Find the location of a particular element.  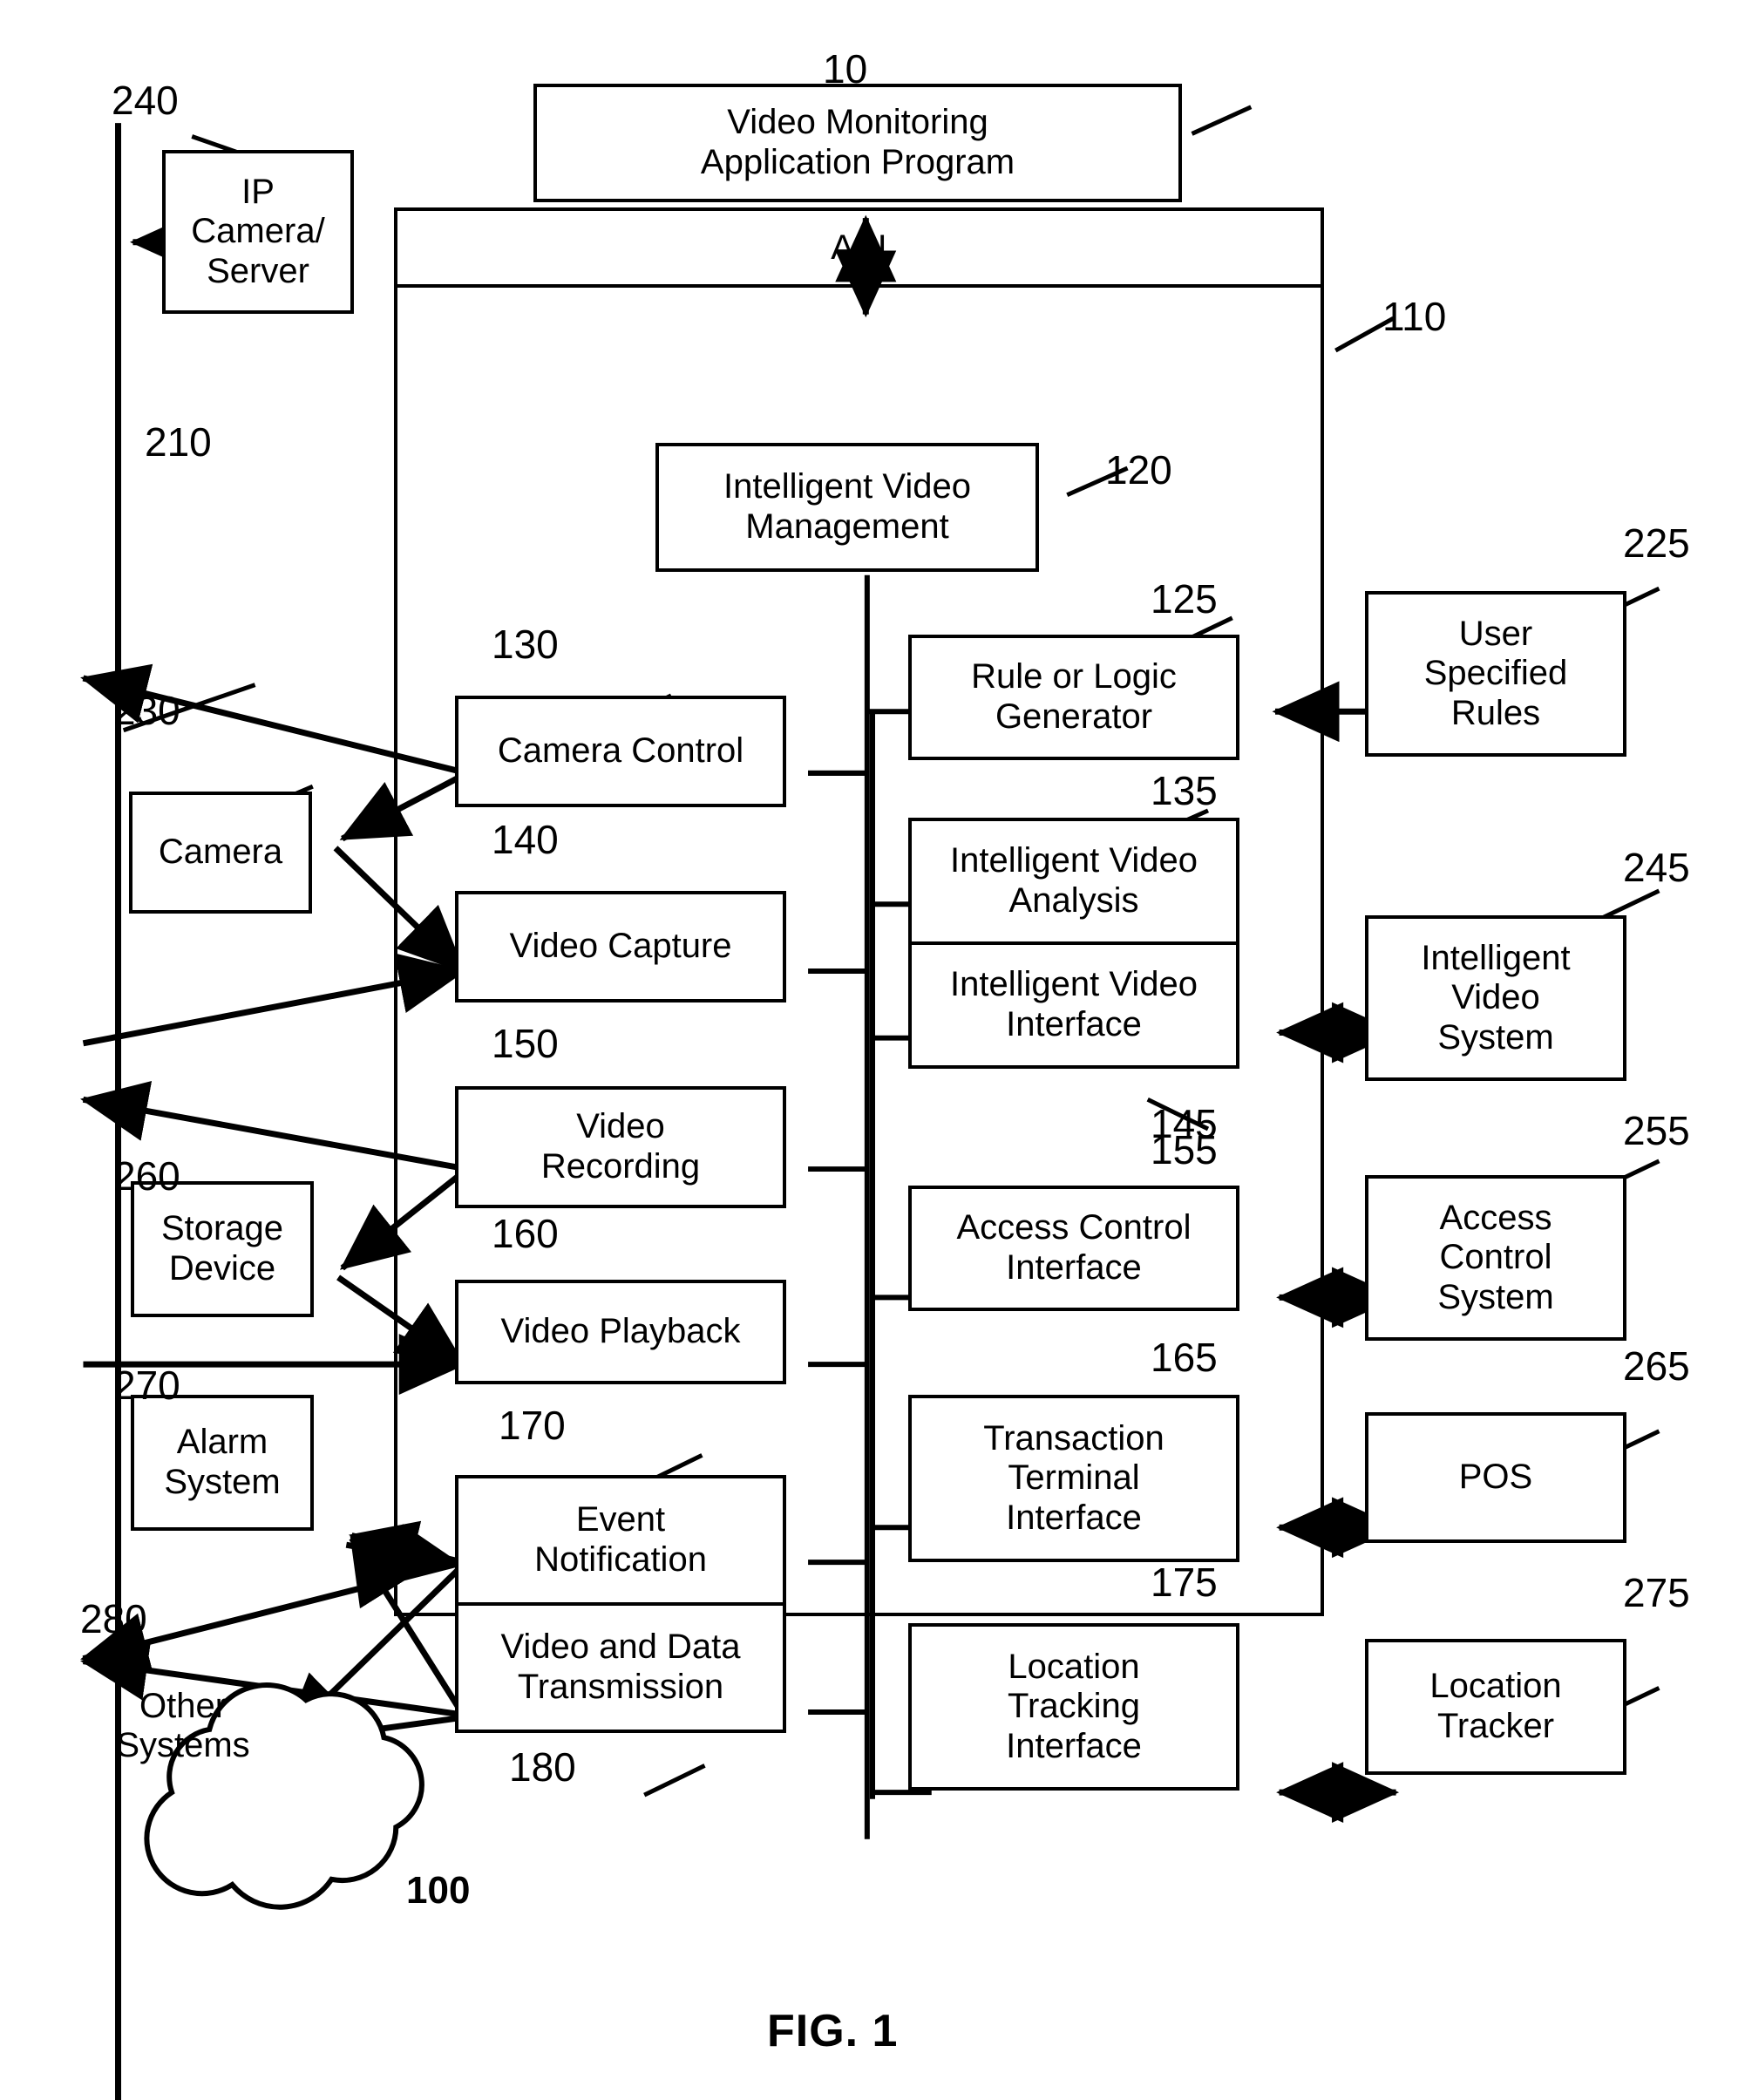

user-specified-rules-box: User Specified Rules is located at coordinates (1495, 674).